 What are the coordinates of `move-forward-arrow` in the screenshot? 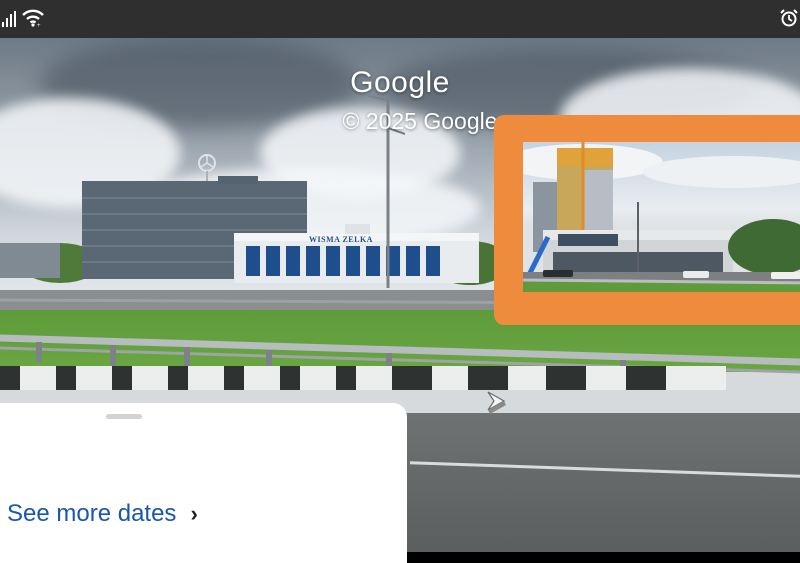 It's located at (501, 405).